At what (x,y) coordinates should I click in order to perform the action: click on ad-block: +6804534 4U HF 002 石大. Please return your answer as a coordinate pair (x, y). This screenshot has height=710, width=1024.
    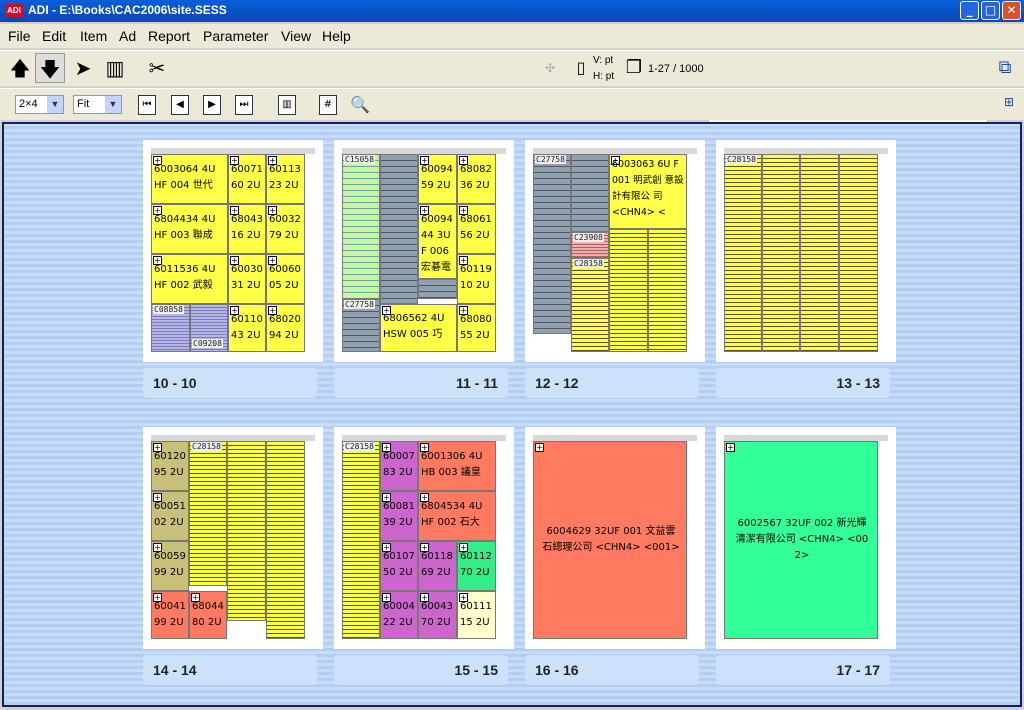
    Looking at the image, I should click on (457, 516).